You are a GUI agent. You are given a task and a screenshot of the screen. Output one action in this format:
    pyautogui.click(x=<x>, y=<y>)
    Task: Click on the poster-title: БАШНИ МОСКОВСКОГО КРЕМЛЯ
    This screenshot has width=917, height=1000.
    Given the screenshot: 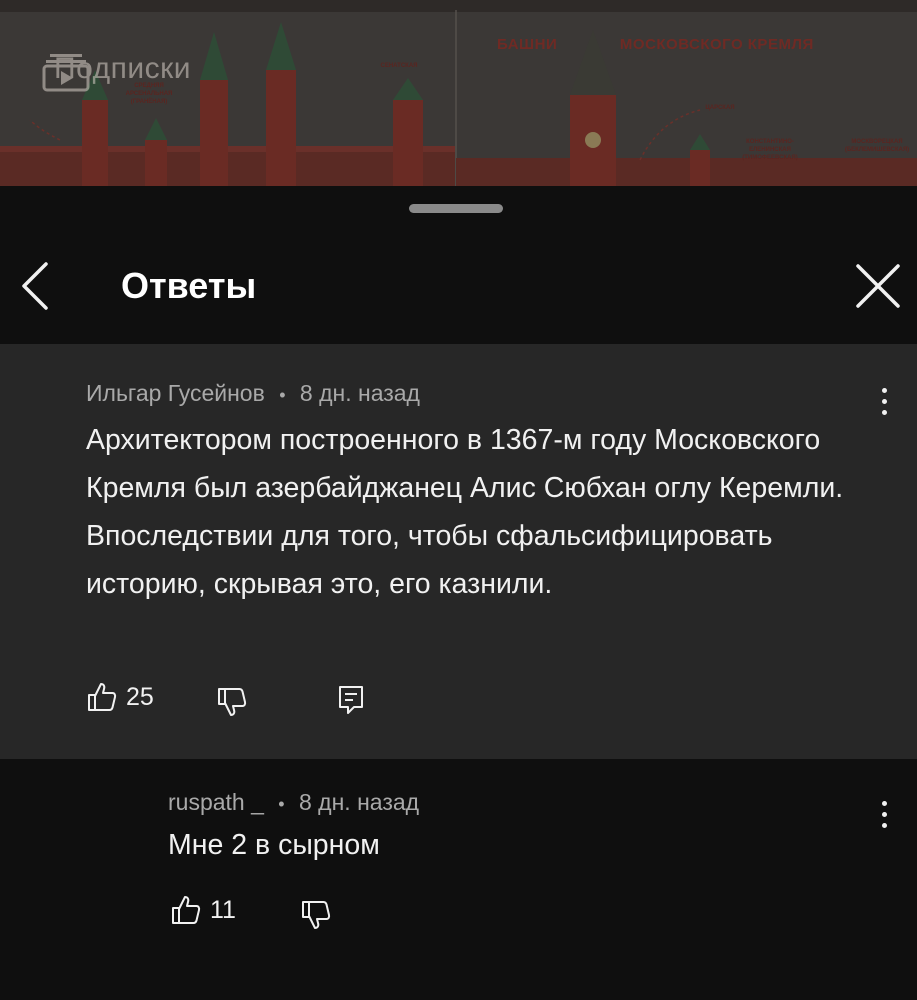 What is the action you would take?
    pyautogui.click(x=655, y=44)
    